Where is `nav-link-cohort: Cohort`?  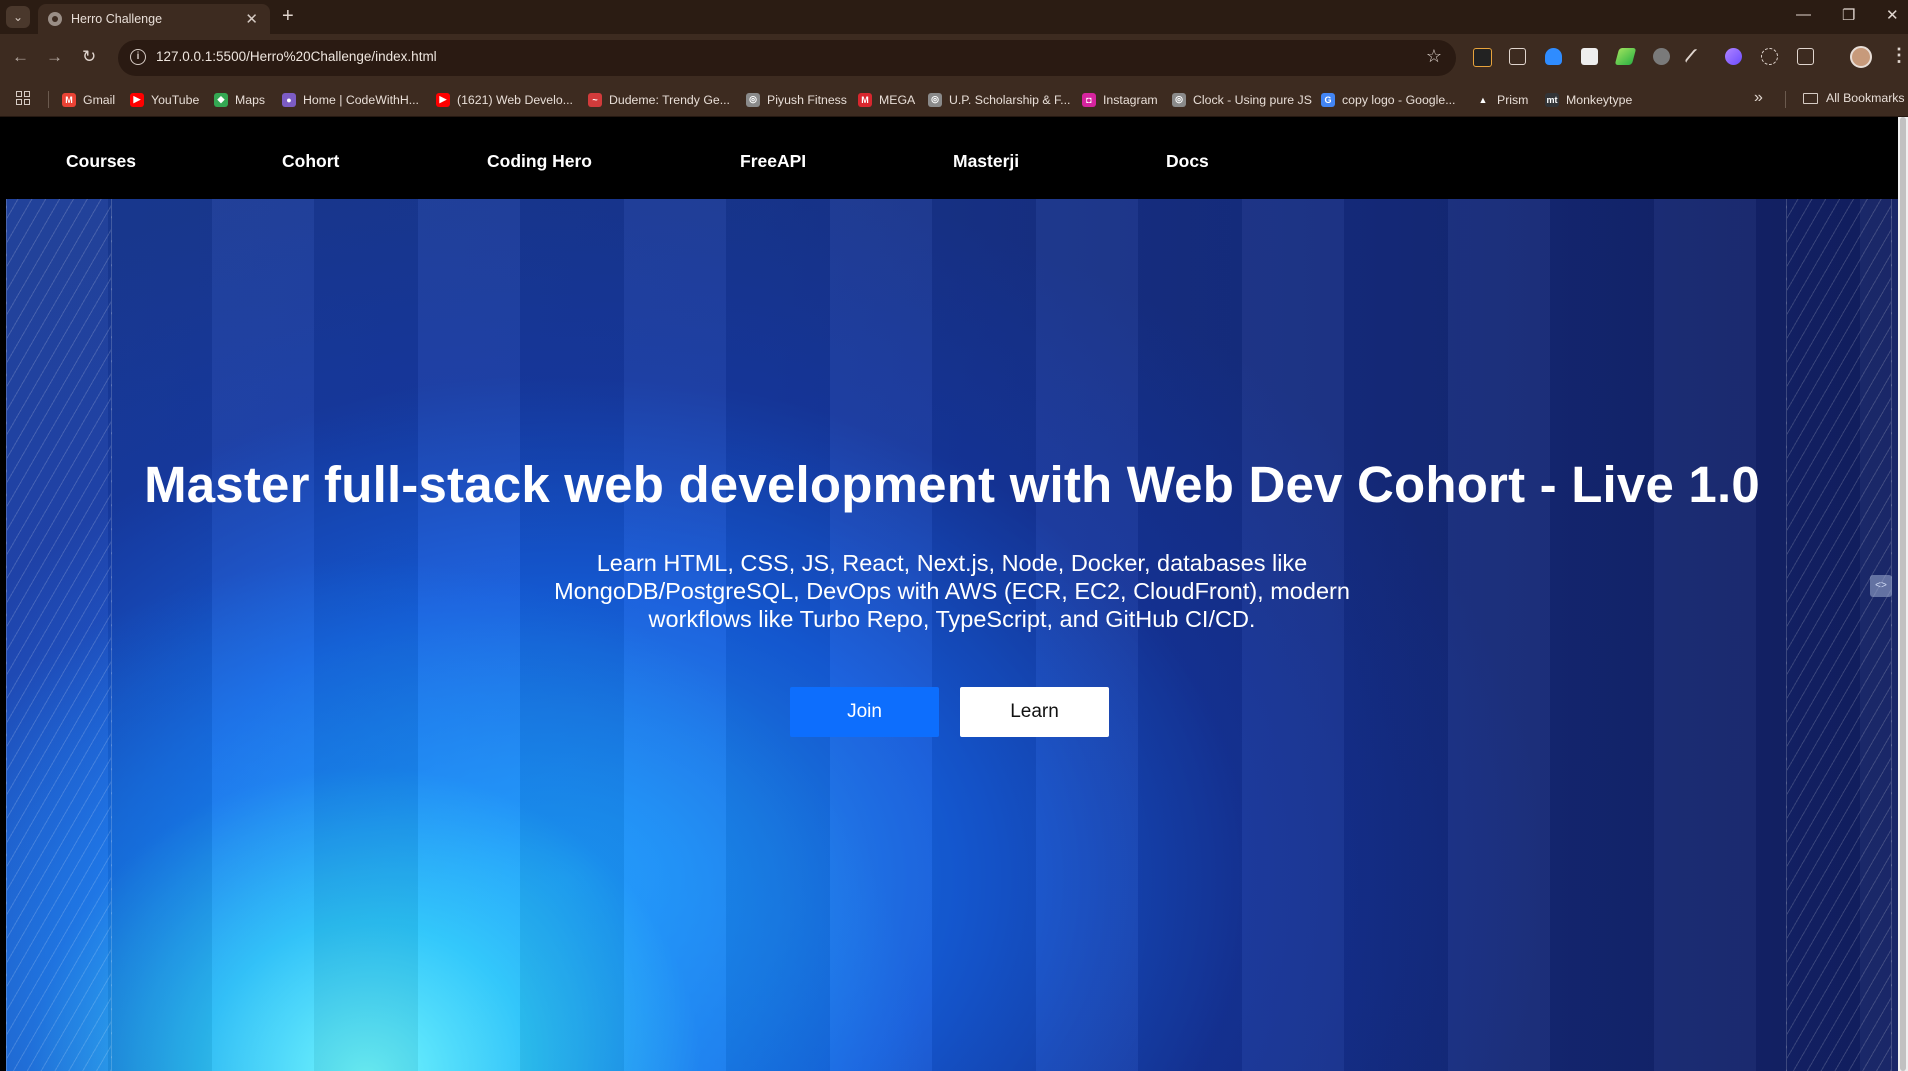 nav-link-cohort: Cohort is located at coordinates (310, 161).